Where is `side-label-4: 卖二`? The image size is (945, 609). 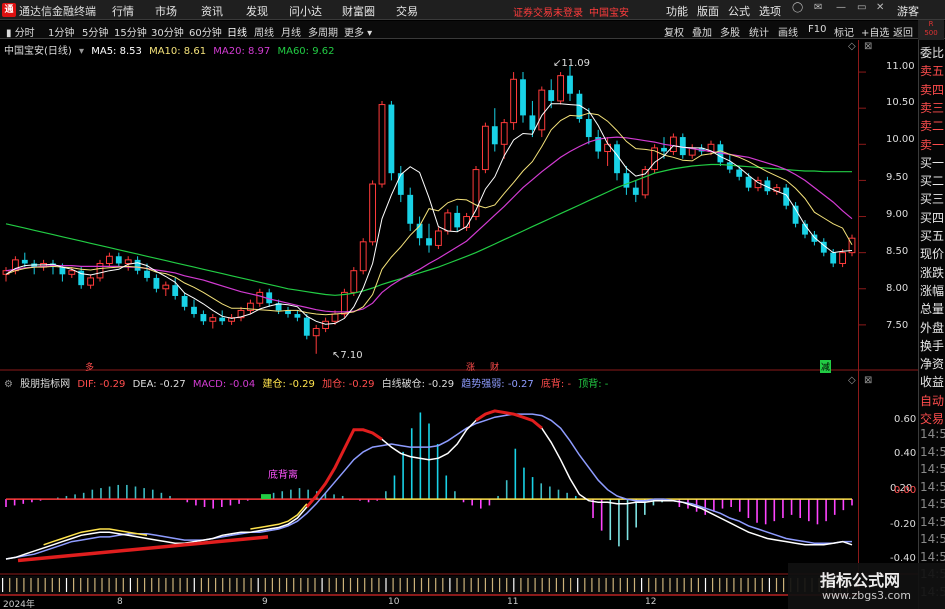
side-label-4: 卖二 is located at coordinates (932, 126).